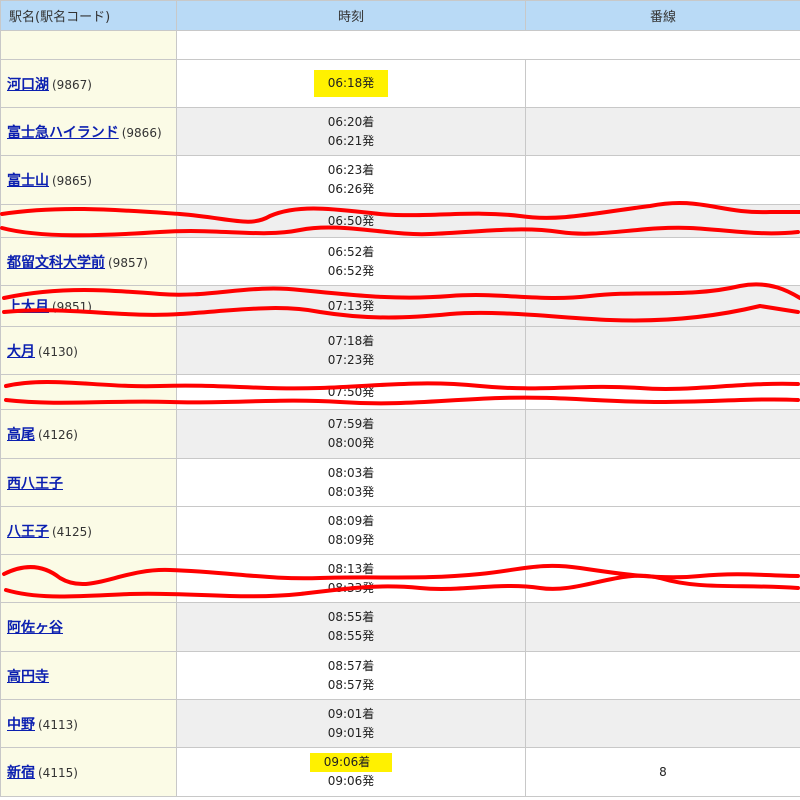 Image resolution: width=800 pixels, height=800 pixels. I want to click on station-link: 上大月, so click(28, 307).